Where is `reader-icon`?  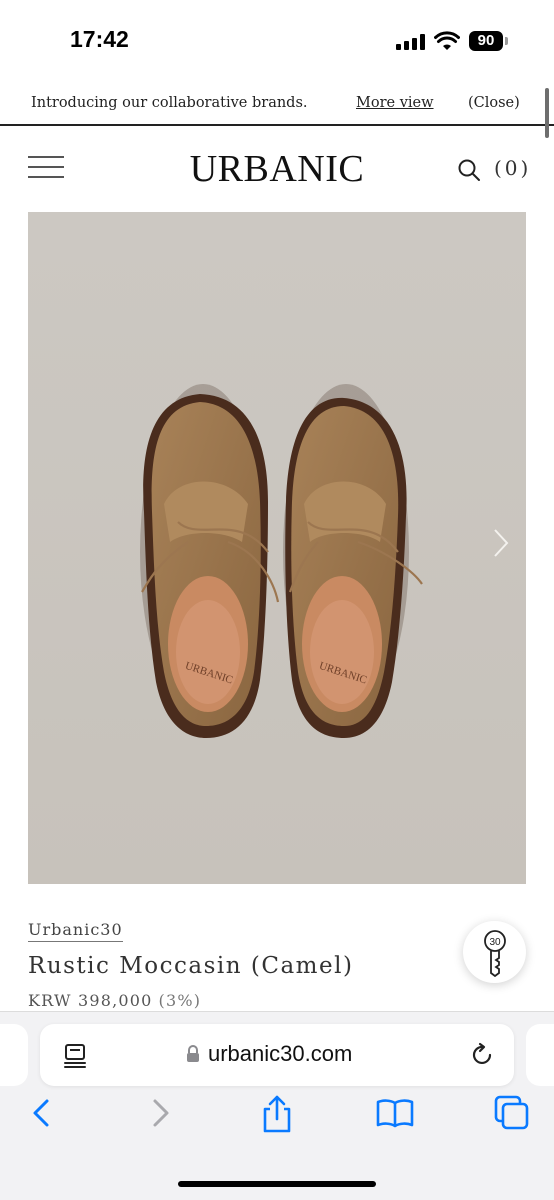
reader-icon is located at coordinates (75, 1056).